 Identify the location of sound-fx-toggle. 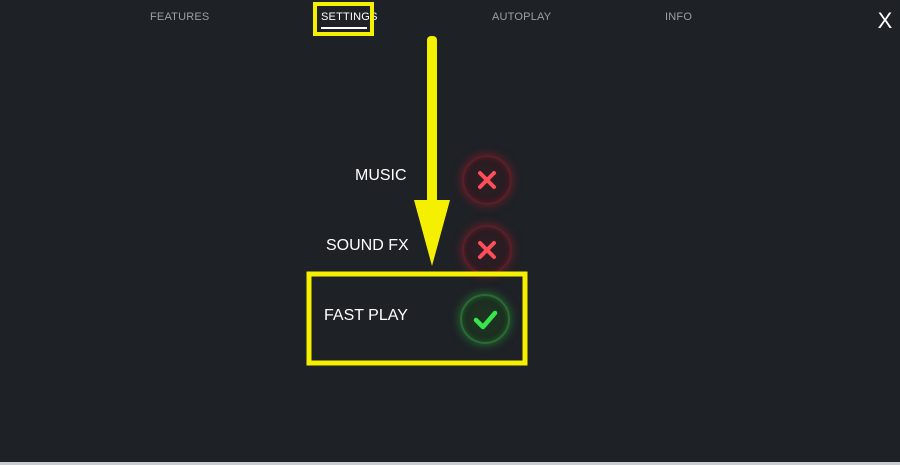
(487, 250).